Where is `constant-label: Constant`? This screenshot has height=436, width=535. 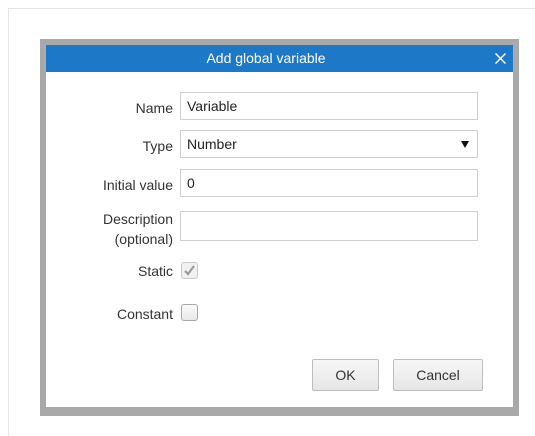
constant-label: Constant is located at coordinates (144, 314).